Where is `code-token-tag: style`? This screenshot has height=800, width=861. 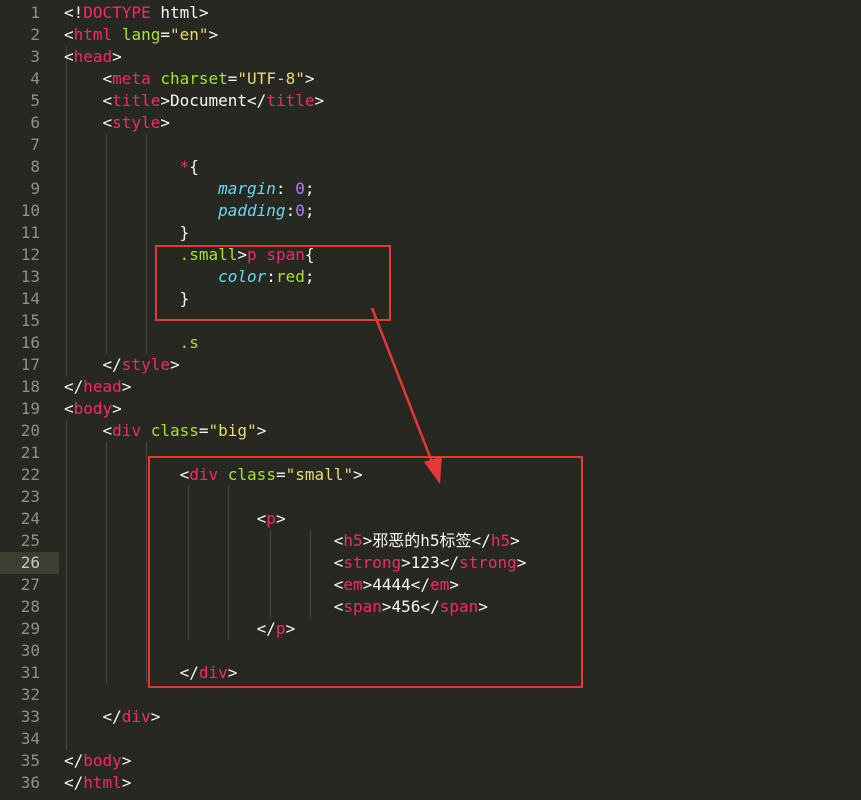
code-token-tag: style is located at coordinates (145, 364).